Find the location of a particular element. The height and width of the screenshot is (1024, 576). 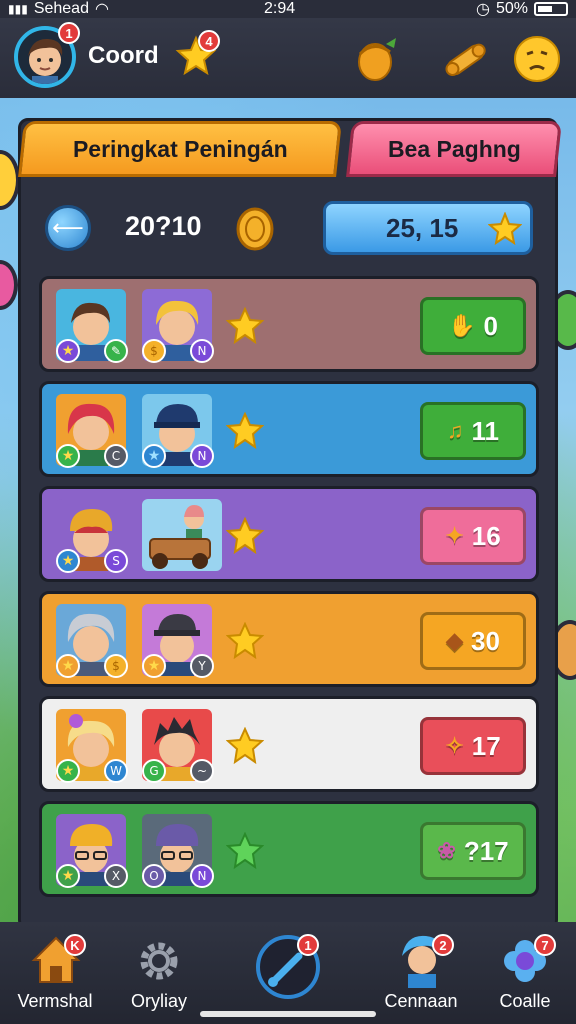

panel-toolbar: ⟵ 20?10 25, 15 is located at coordinates (289, 229).